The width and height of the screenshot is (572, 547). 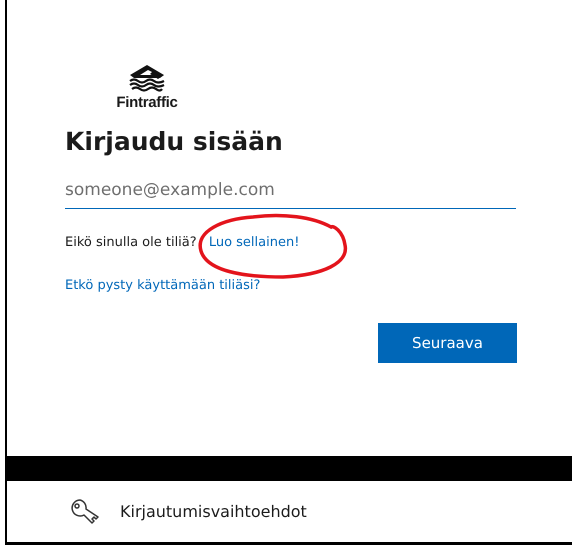 What do you see at coordinates (85, 512) in the screenshot?
I see `key-icon` at bounding box center [85, 512].